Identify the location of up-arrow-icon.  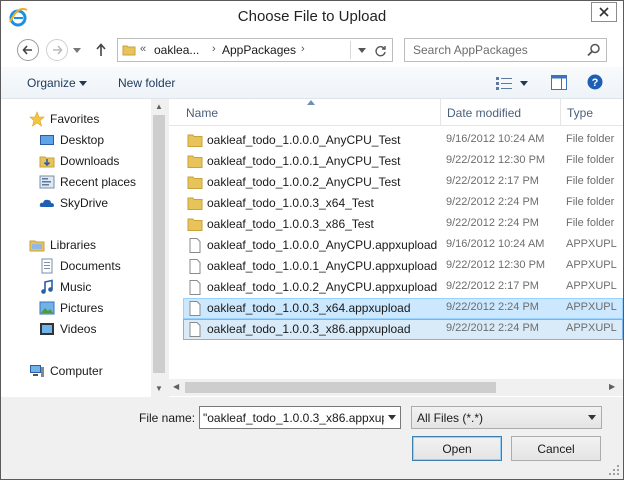
(101, 49).